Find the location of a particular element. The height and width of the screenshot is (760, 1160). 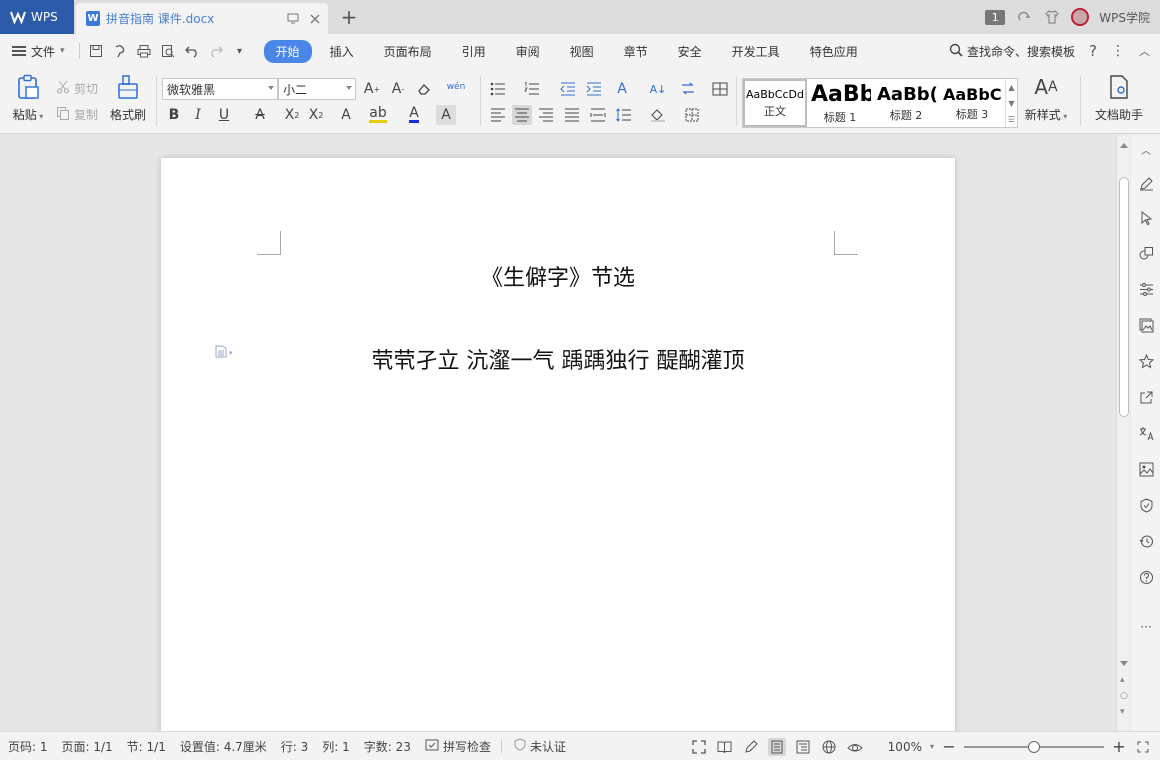

float-window-icon is located at coordinates (293, 19).